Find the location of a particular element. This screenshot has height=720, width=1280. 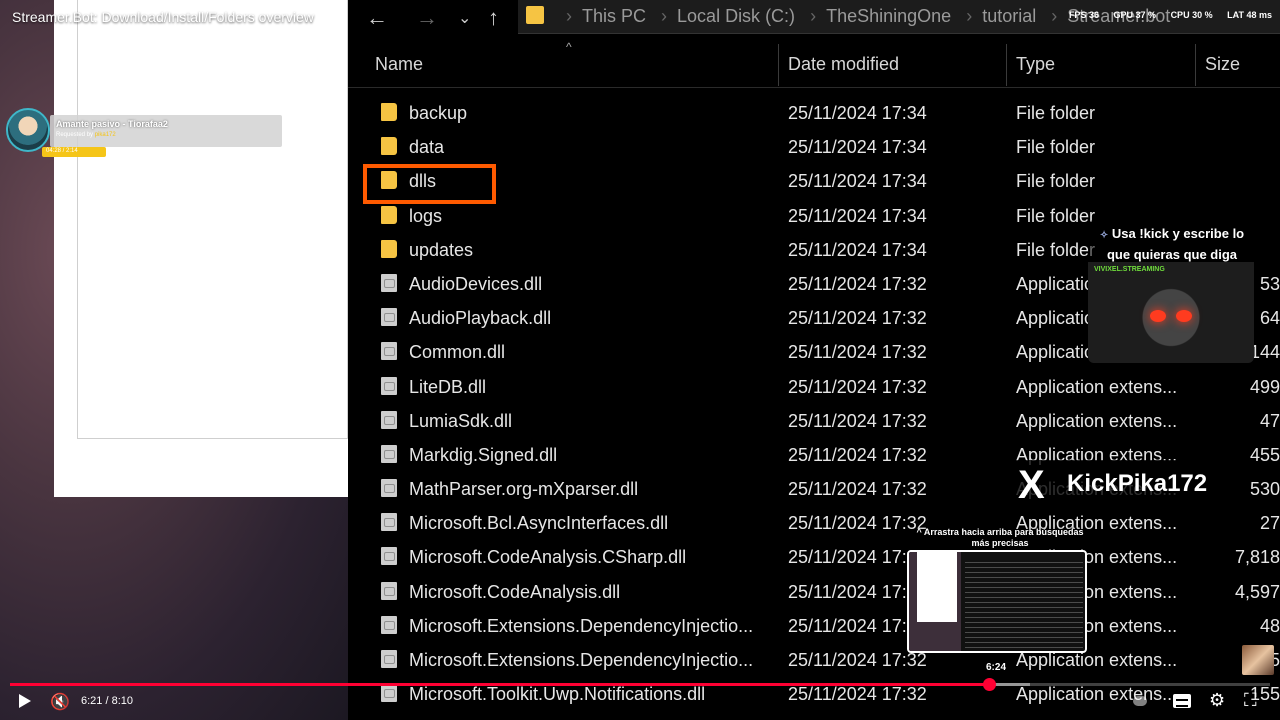

file-name: Microsoft.CodeAnalysis.CSharp.dll is located at coordinates (548, 557).